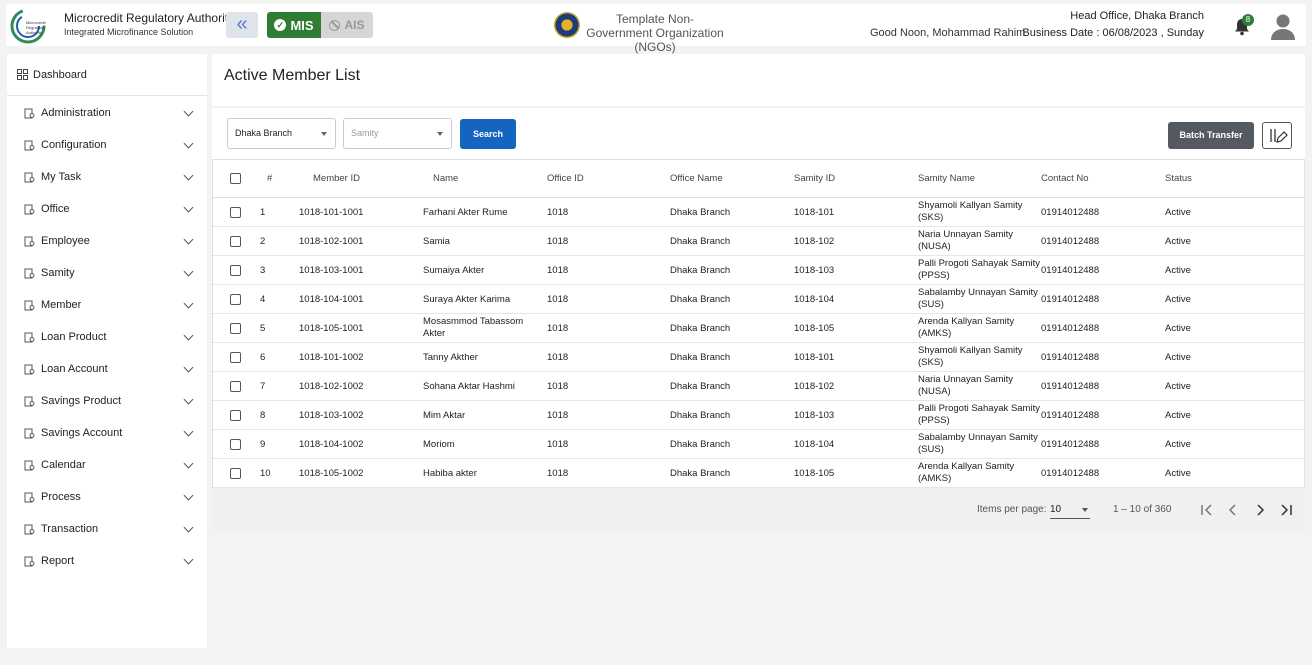  Describe the element at coordinates (1178, 178) in the screenshot. I see `column-header: Status` at that location.